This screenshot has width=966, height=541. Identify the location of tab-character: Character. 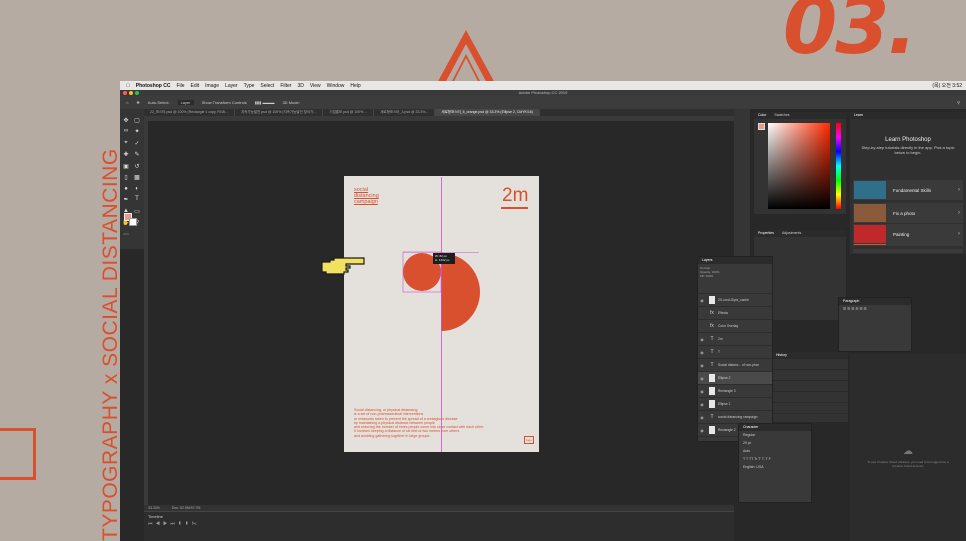
(750, 427).